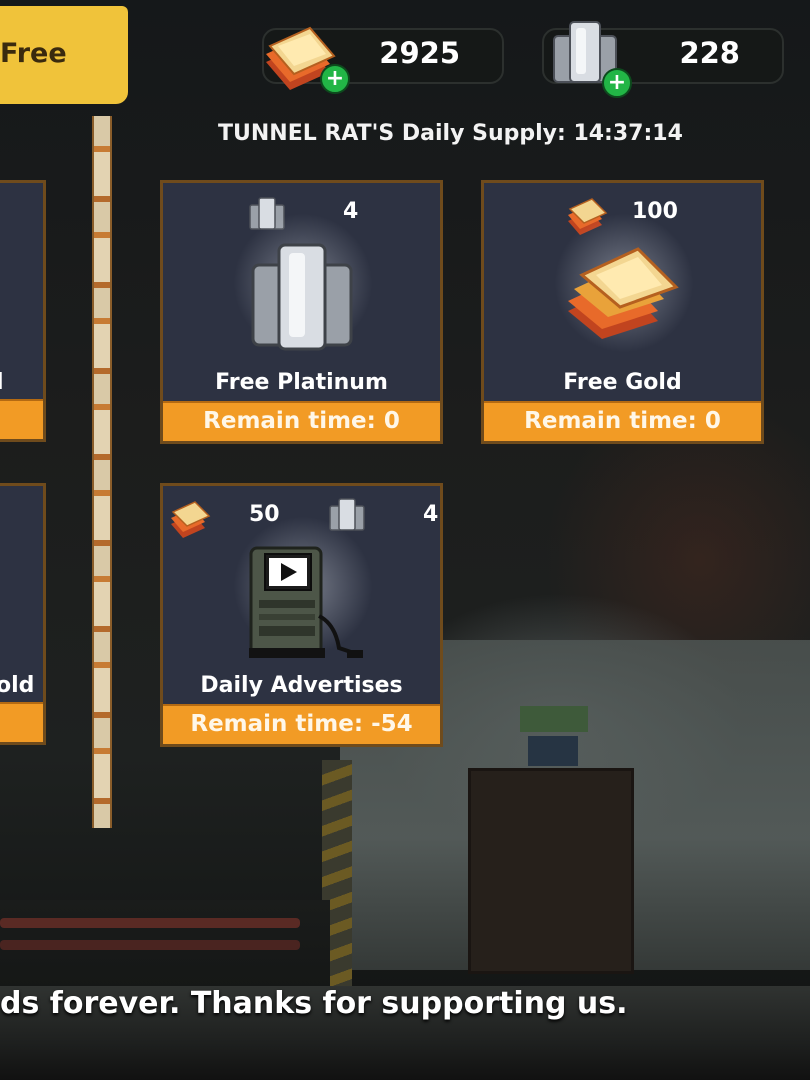 The image size is (810, 1080). I want to click on remain-time-label: Remain time: -54, so click(301, 724).